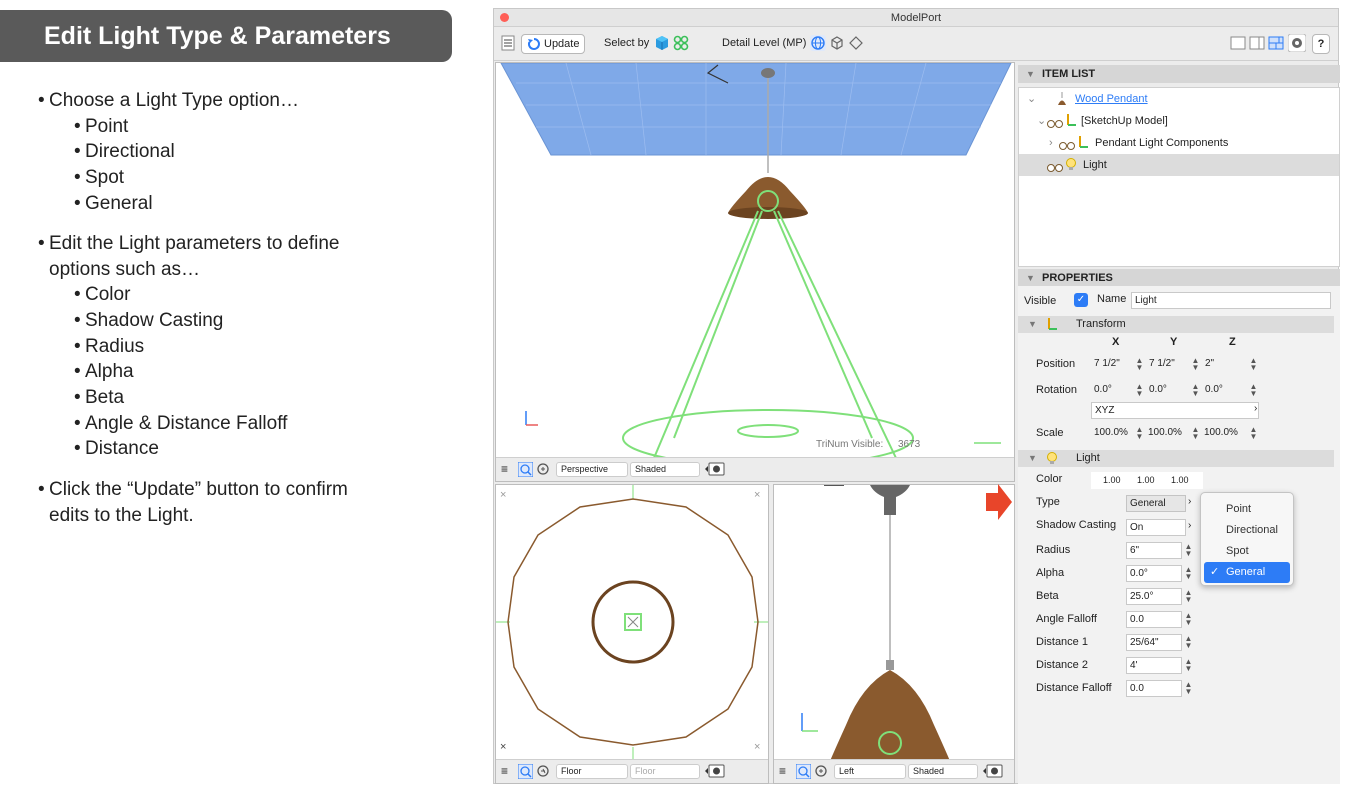  What do you see at coordinates (1247, 509) in the screenshot?
I see `menu-item-point: Point` at bounding box center [1247, 509].